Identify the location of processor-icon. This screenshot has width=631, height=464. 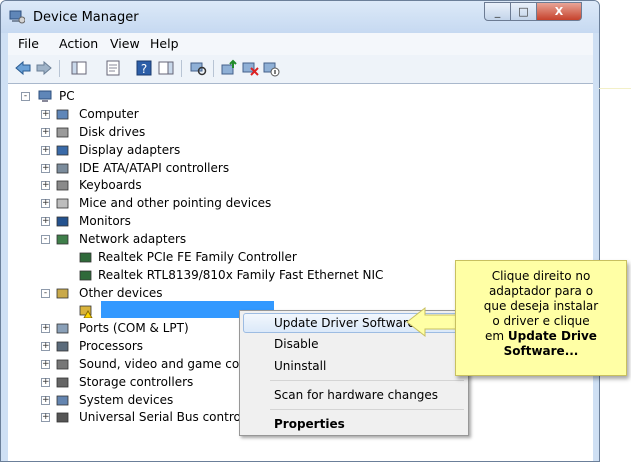
(62, 346).